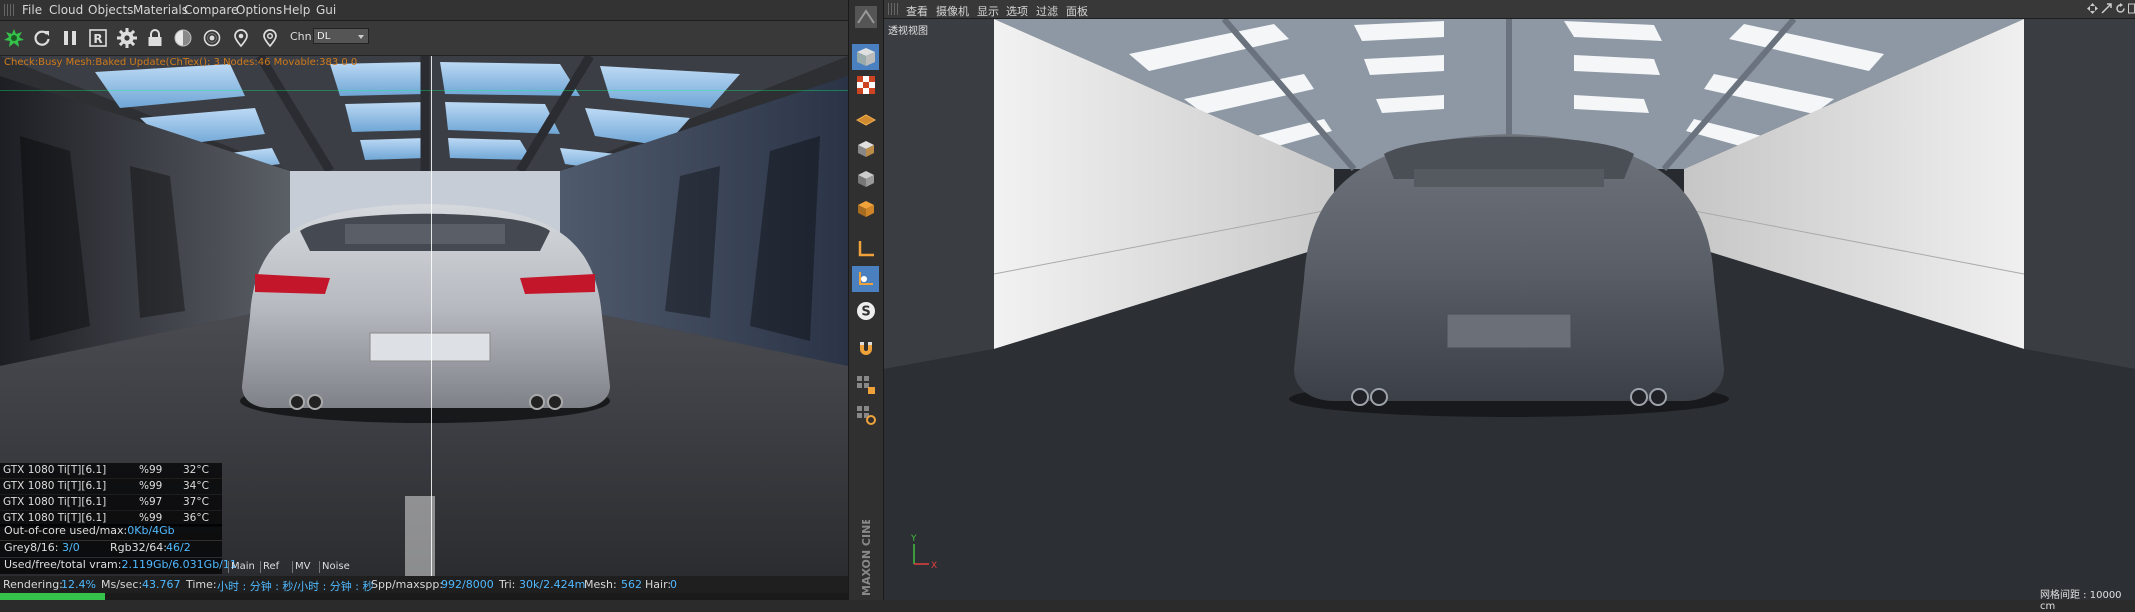 The height and width of the screenshot is (612, 2135). I want to click on object-cube-icon, so click(865, 149).